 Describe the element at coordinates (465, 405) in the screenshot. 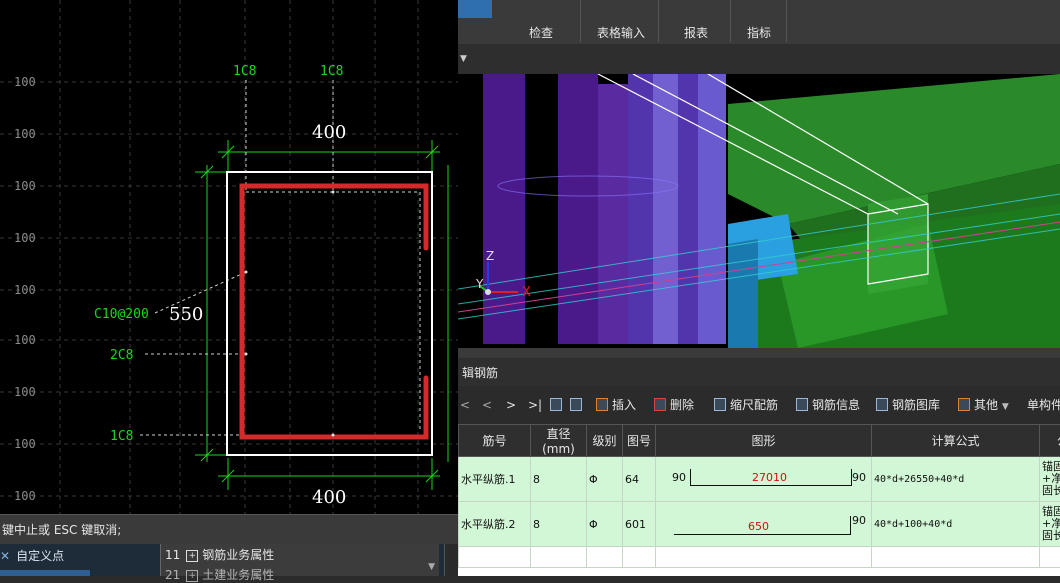

I see `nav-first-button: <` at that location.